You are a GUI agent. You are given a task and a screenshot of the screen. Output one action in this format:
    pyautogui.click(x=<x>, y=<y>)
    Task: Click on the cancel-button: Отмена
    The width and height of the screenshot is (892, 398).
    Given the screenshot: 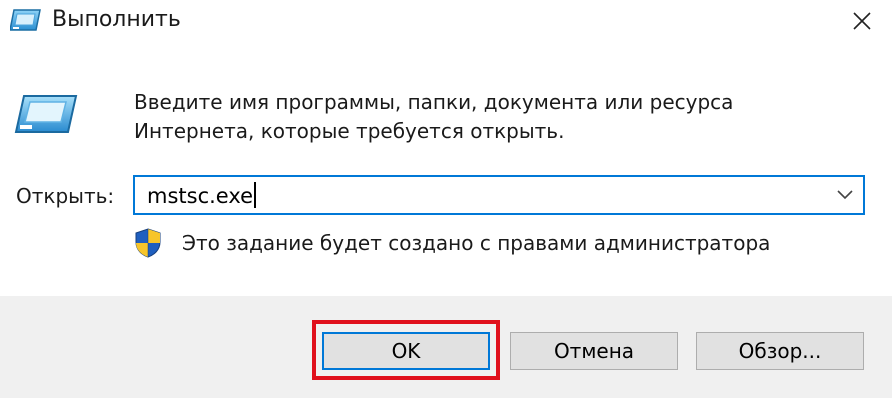 What is the action you would take?
    pyautogui.click(x=594, y=351)
    